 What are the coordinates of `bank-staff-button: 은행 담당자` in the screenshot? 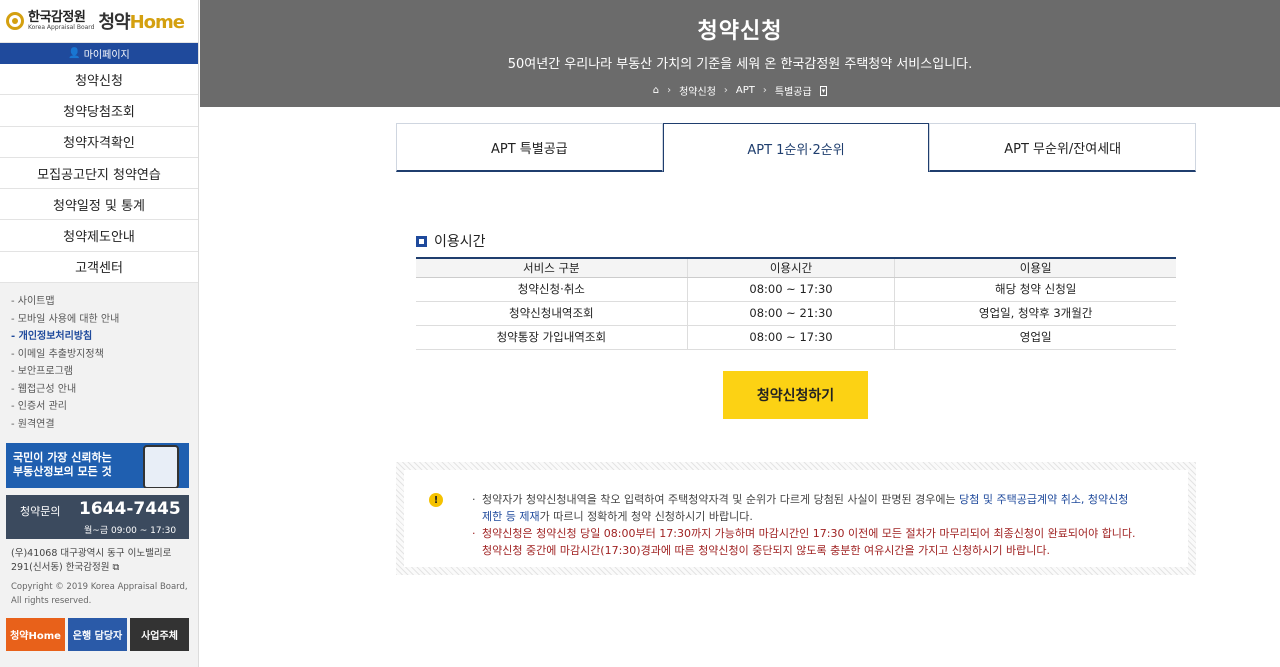 It's located at (97, 634).